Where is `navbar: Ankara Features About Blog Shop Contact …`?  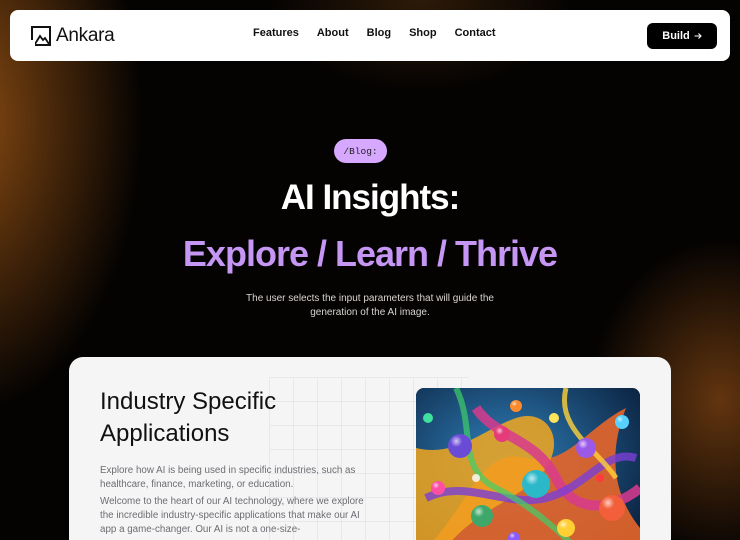
navbar: Ankara Features About Blog Shop Contact … is located at coordinates (370, 35).